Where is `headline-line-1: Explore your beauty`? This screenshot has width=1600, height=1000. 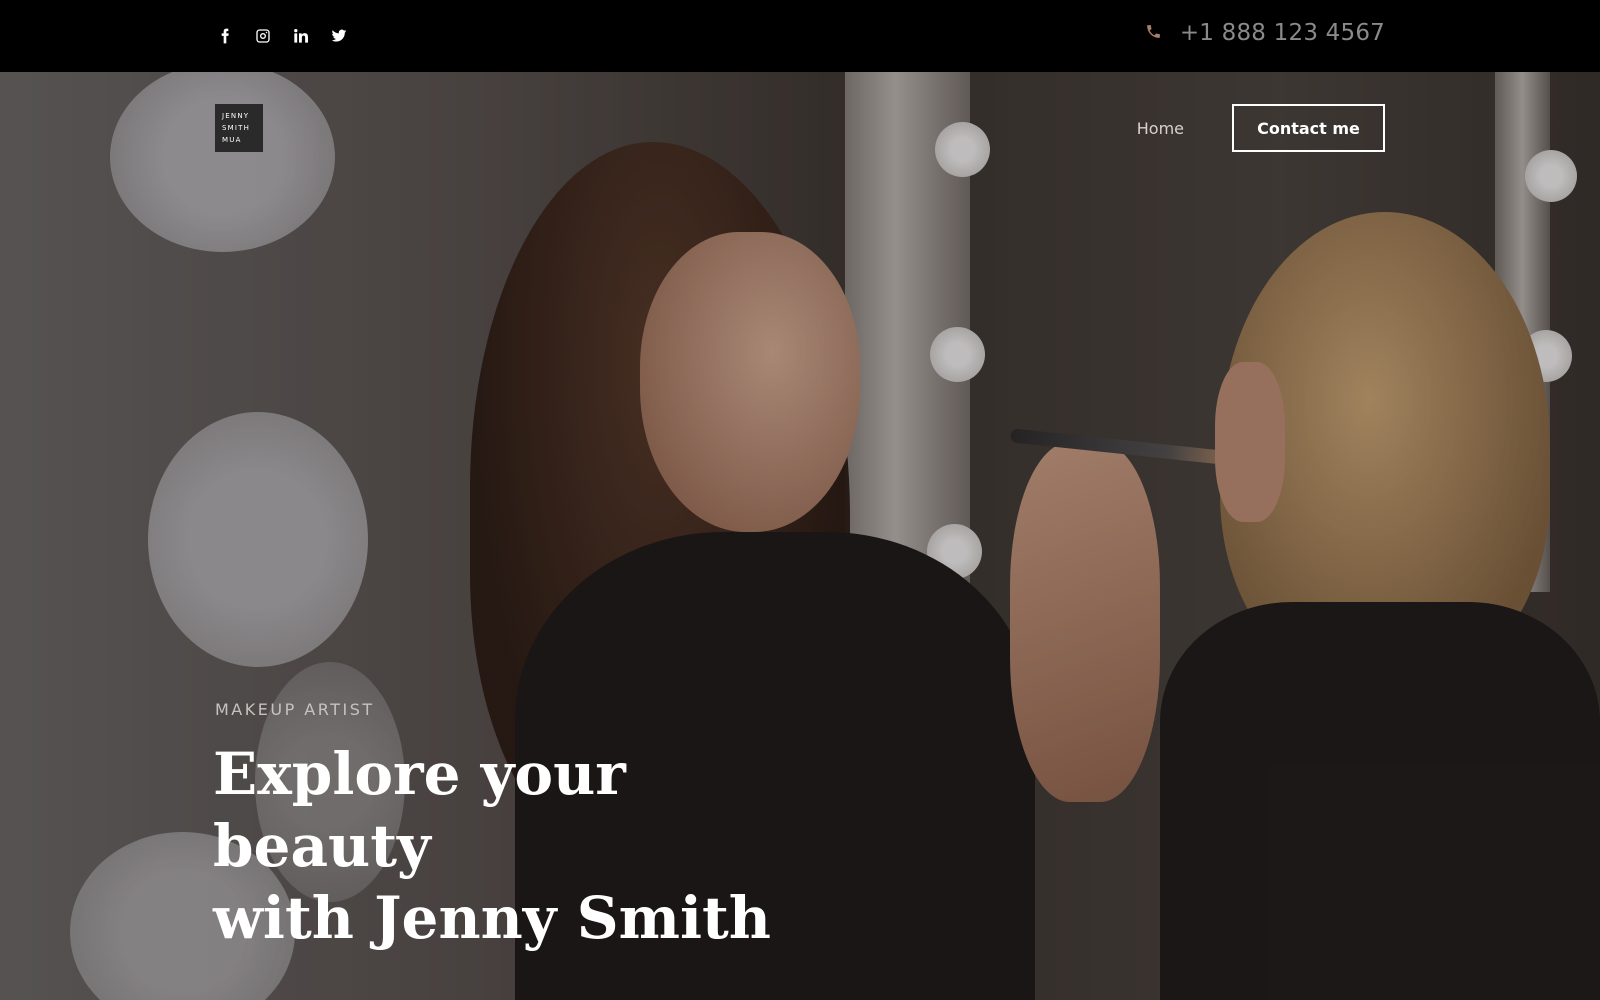
headline-line-1: Explore your beauty is located at coordinates (419, 810).